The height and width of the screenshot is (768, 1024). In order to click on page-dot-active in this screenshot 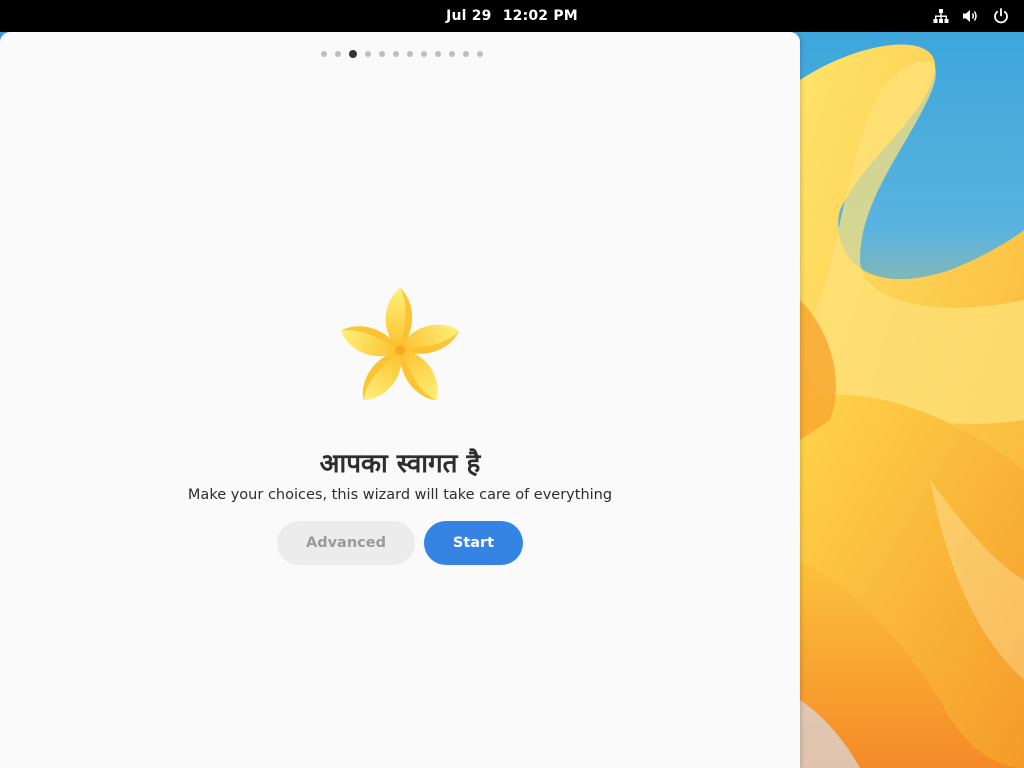, I will do `click(353, 54)`.